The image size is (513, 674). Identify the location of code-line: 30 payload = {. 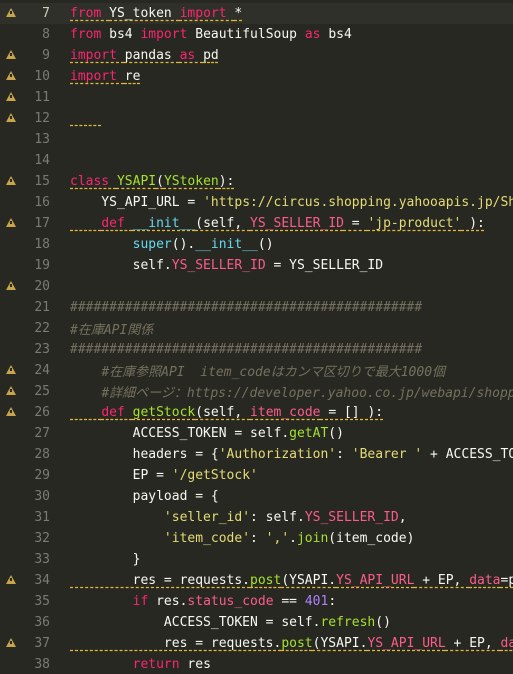
(256, 496).